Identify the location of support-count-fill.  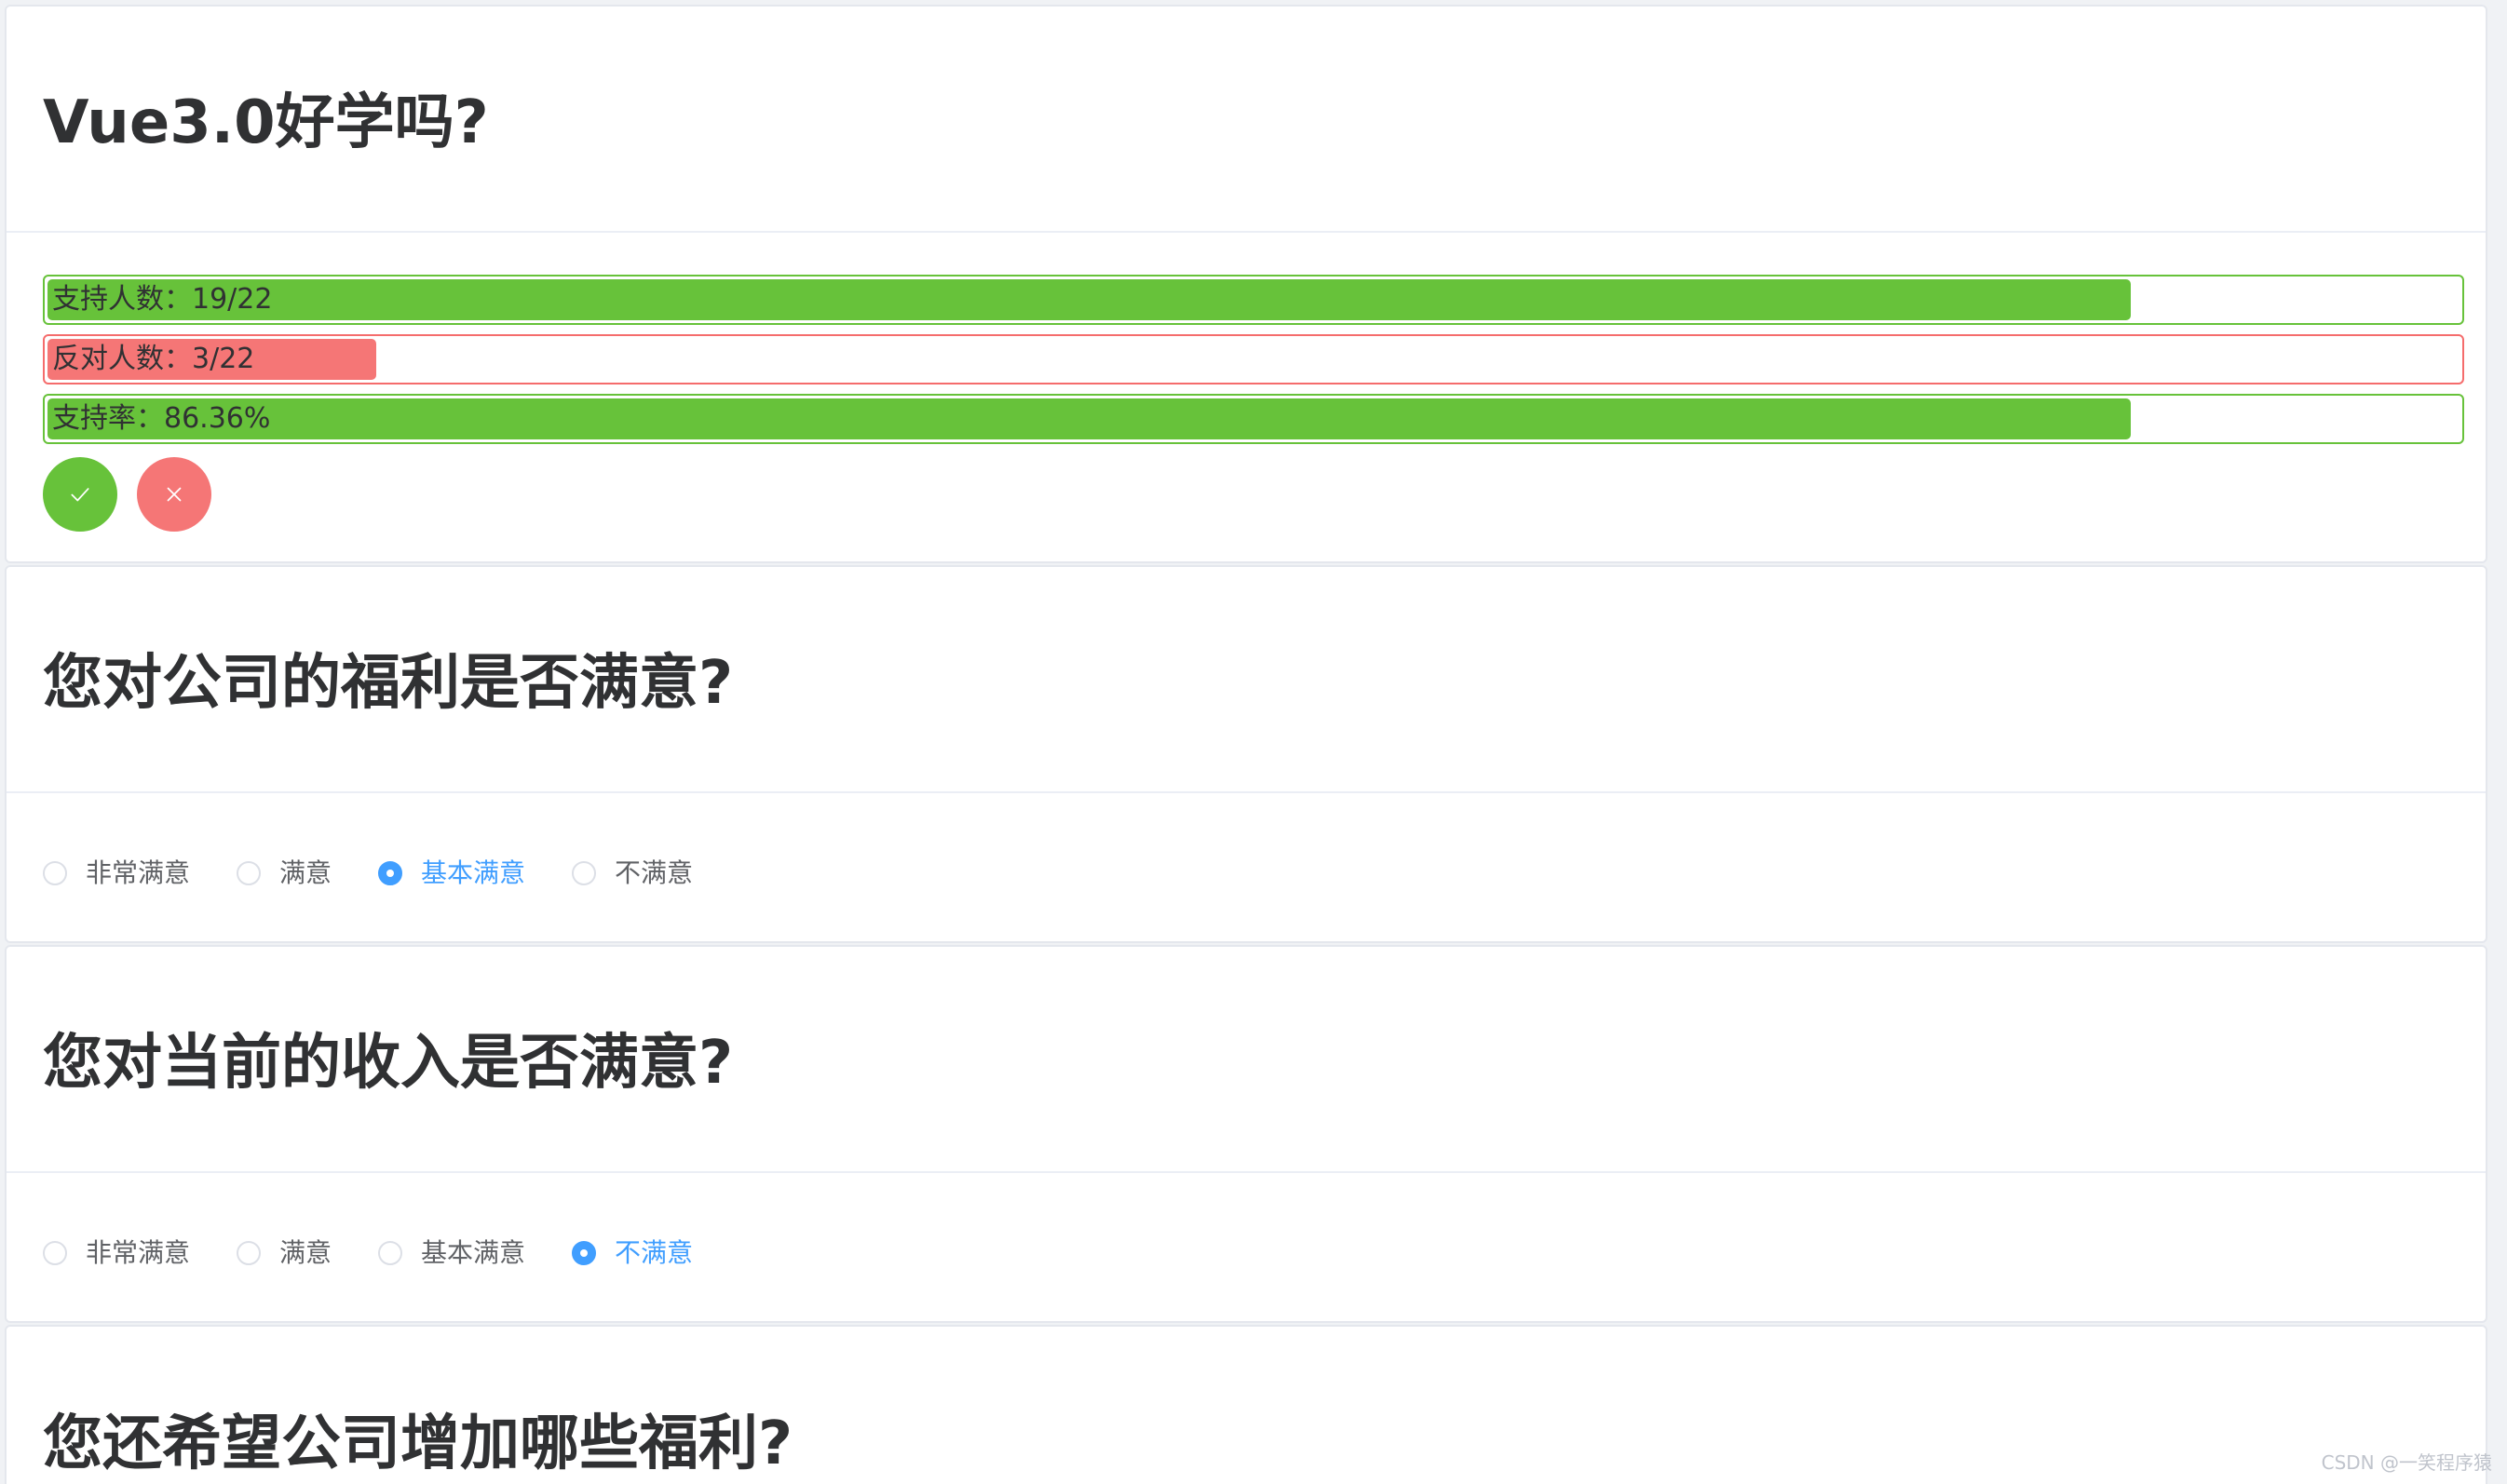
(1089, 299).